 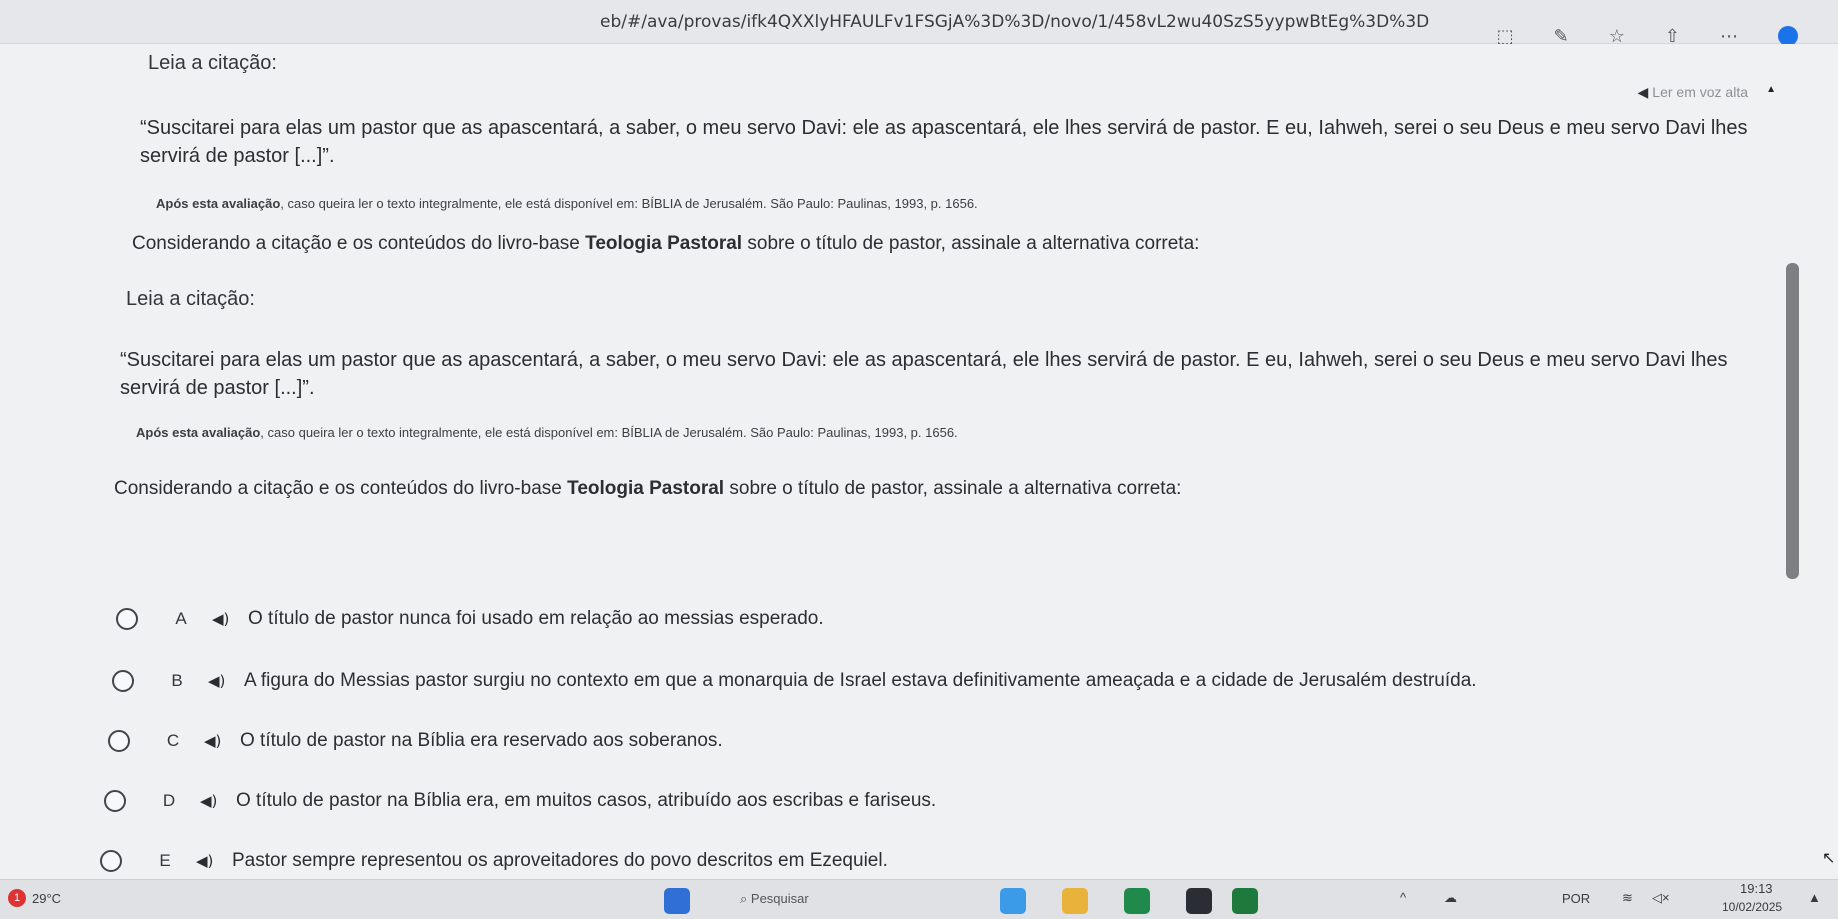 What do you see at coordinates (677, 901) in the screenshot?
I see `start-icon` at bounding box center [677, 901].